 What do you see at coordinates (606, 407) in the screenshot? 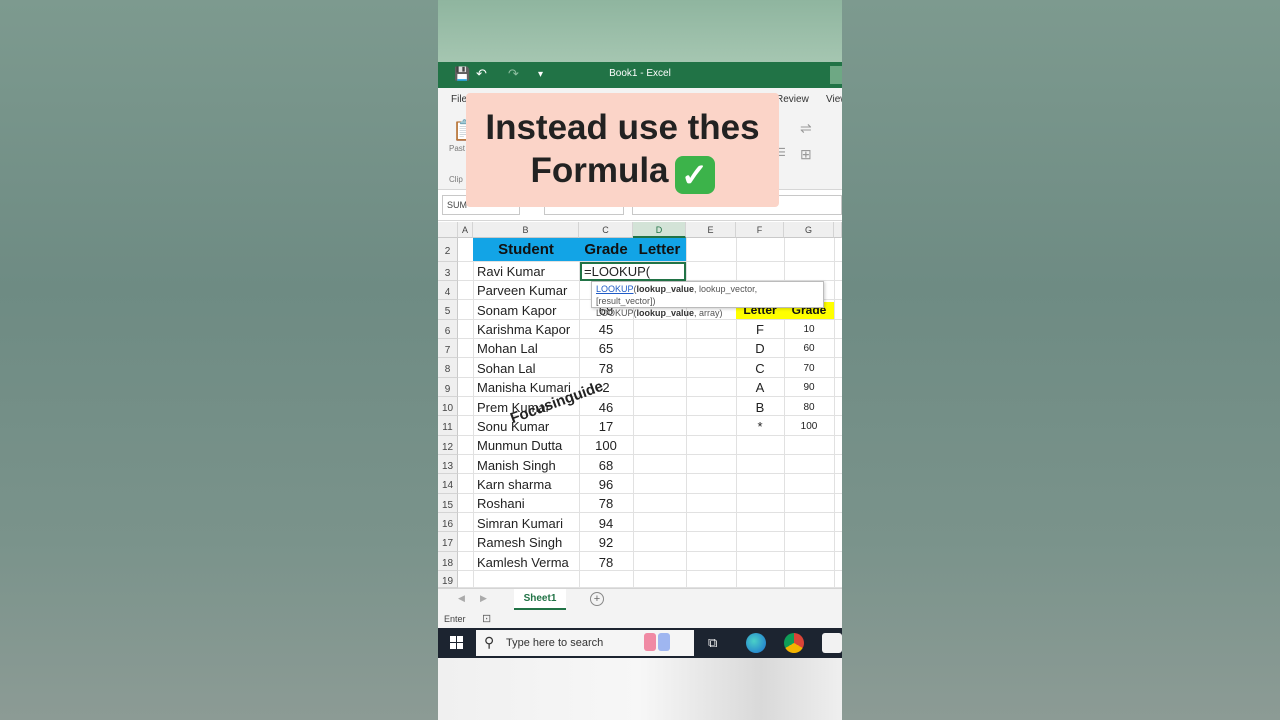
I see `grade-cell: 46` at bounding box center [606, 407].